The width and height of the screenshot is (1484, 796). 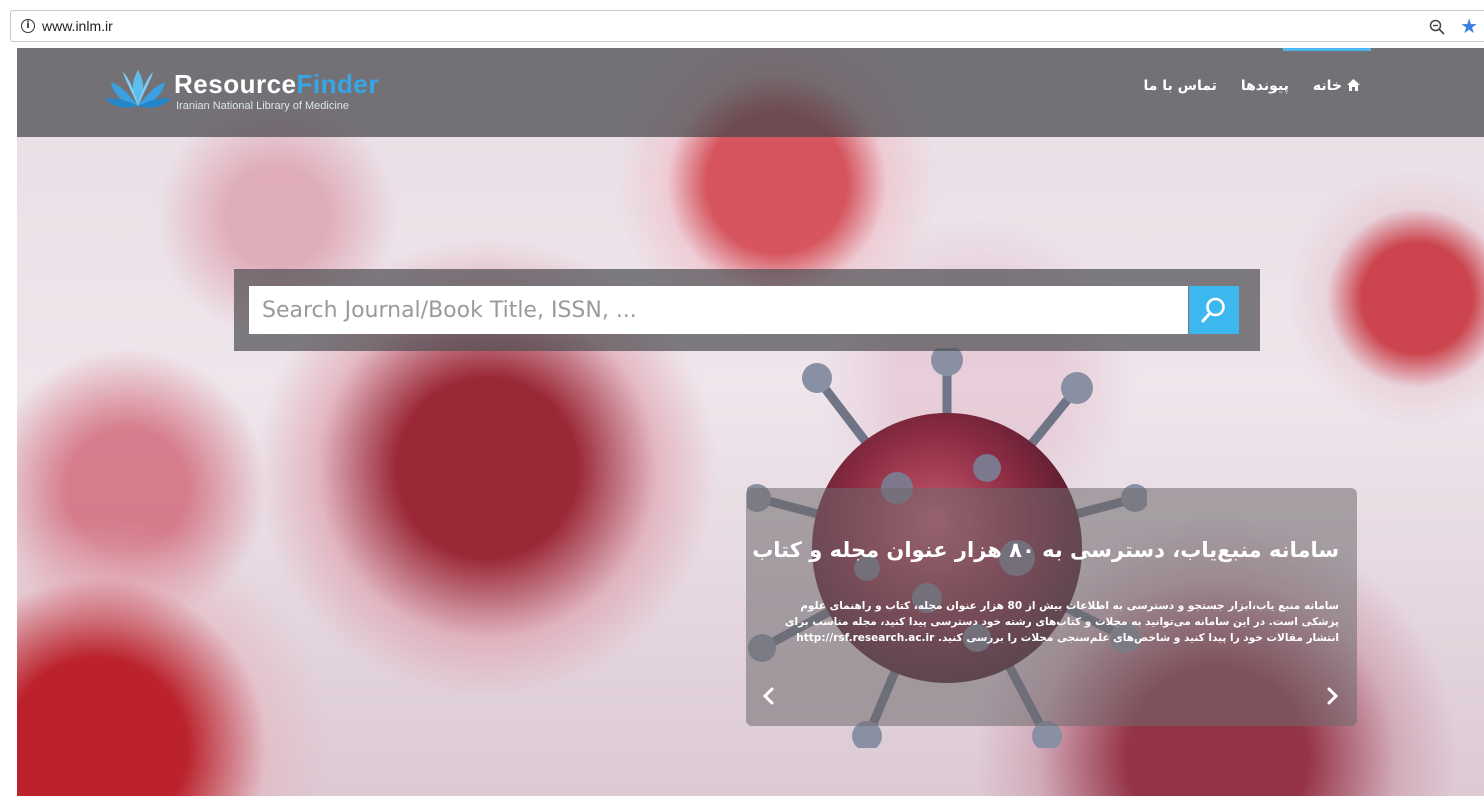 I want to click on logo-text: ResourceFinder, so click(x=276, y=84).